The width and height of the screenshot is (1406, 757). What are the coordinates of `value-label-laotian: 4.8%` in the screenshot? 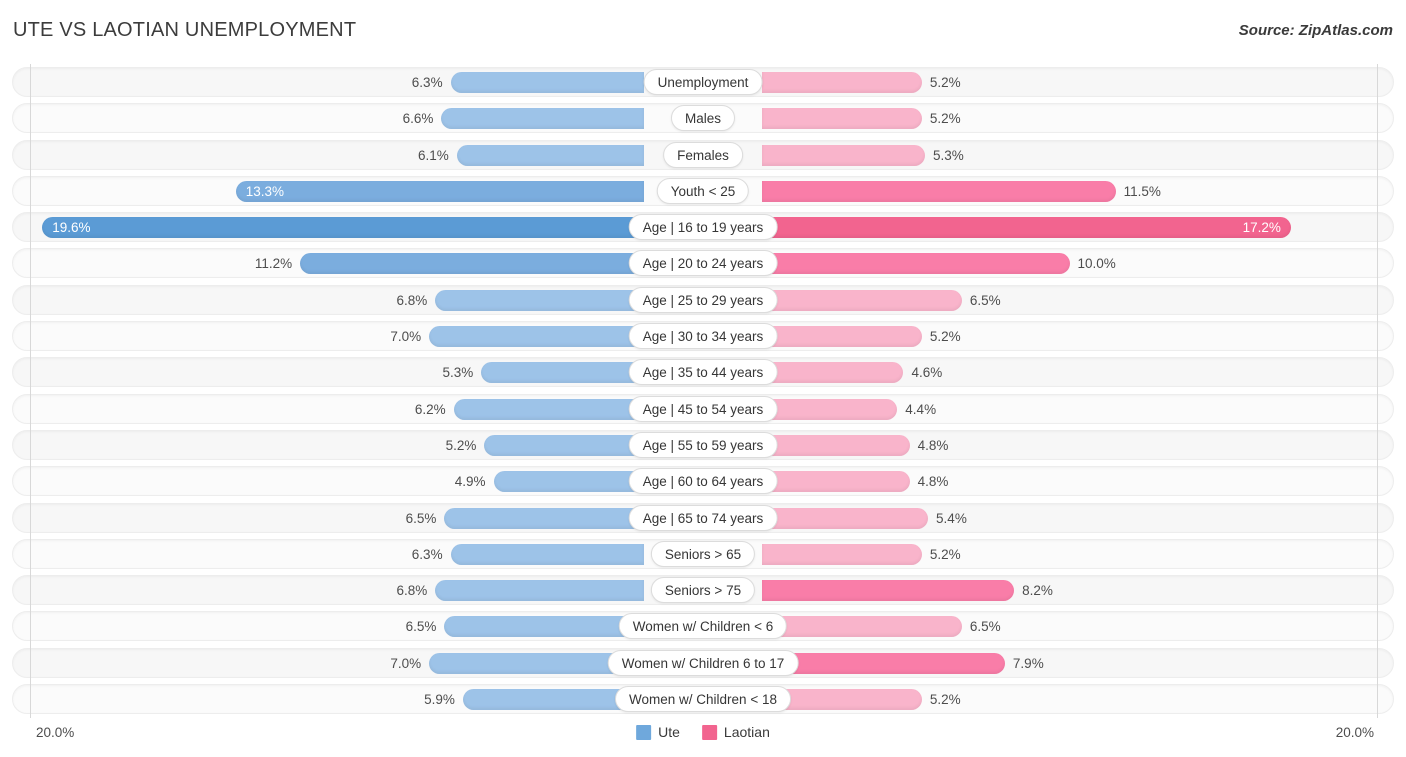 It's located at (933, 482).